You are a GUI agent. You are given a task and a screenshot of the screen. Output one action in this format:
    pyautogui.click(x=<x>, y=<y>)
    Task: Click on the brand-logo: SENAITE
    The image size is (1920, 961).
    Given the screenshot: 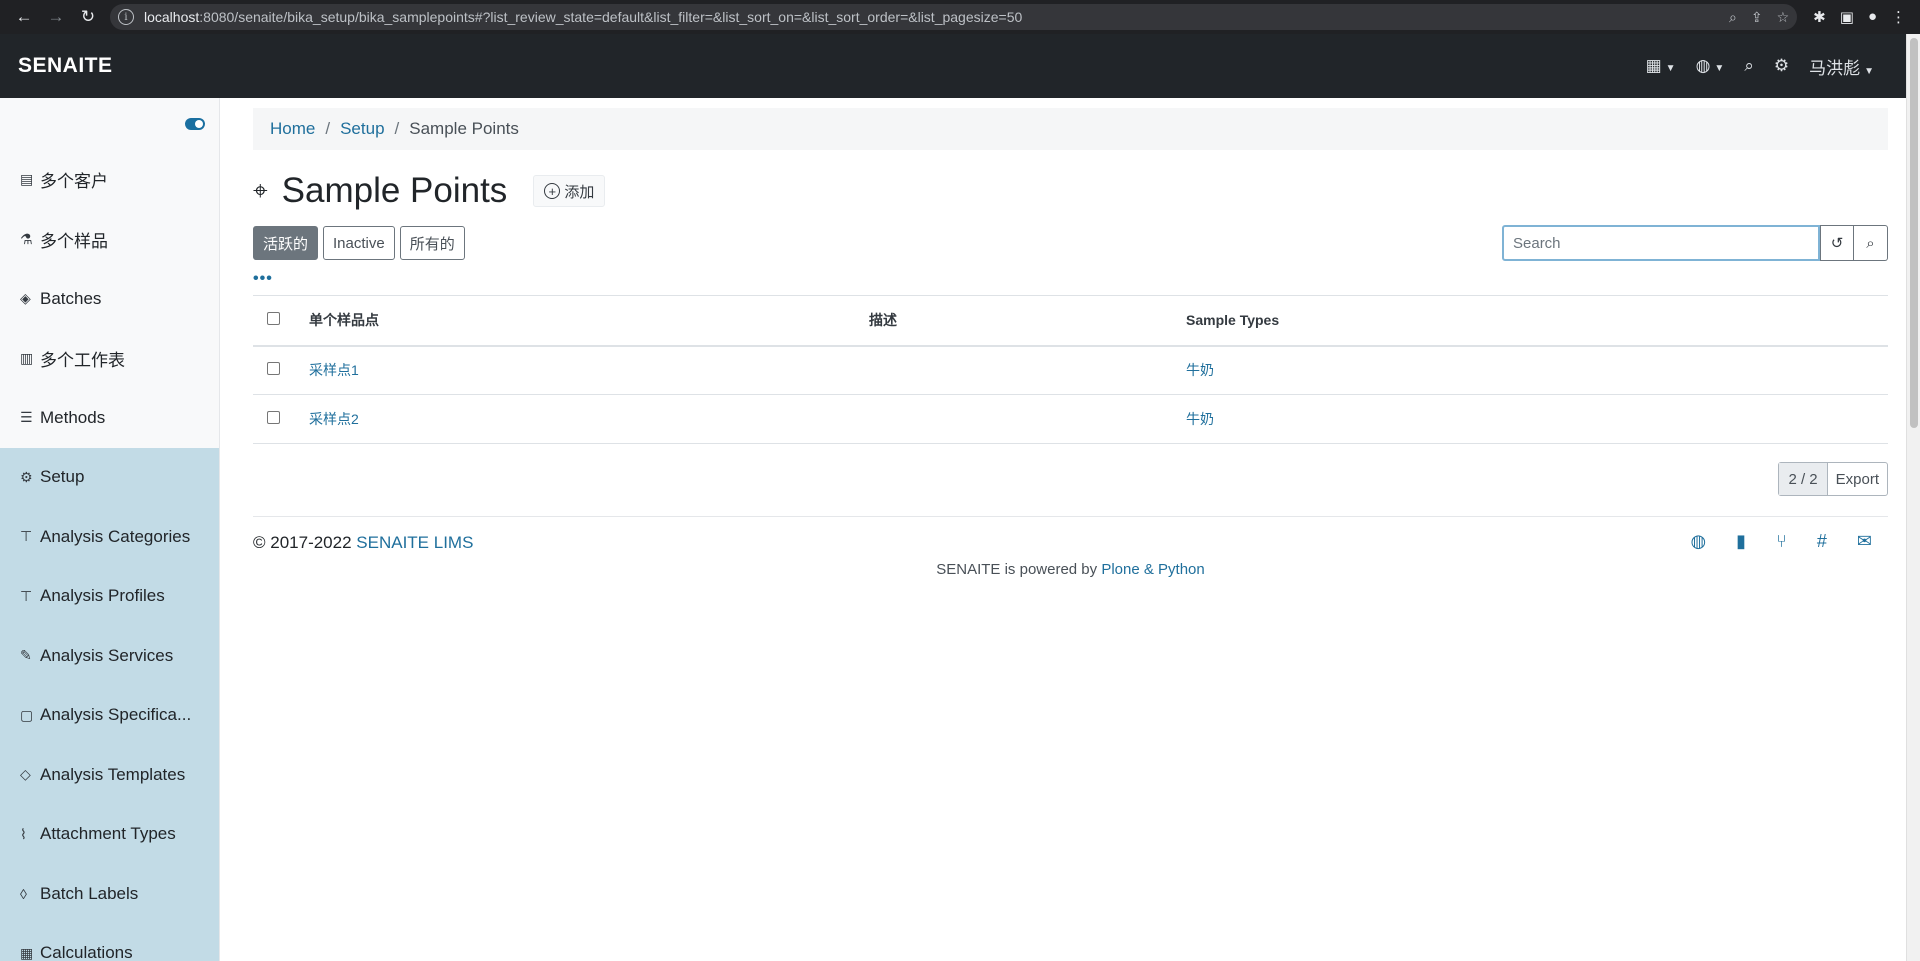 What is the action you would take?
    pyautogui.click(x=65, y=66)
    